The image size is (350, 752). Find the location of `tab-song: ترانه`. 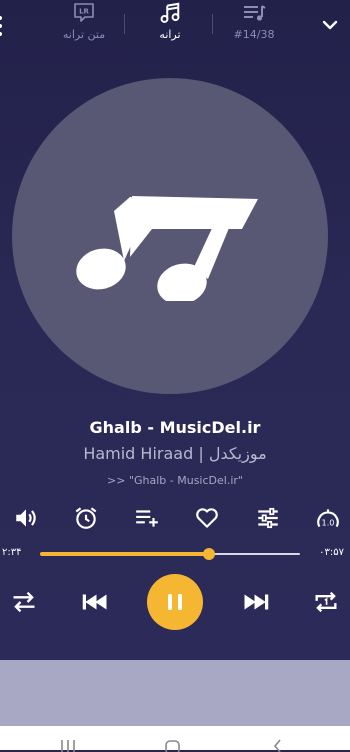

tab-song: ترانه is located at coordinates (170, 22).